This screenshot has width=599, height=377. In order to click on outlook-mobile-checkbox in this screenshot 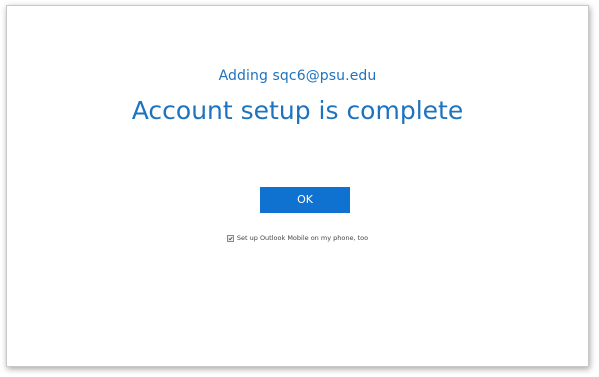, I will do `click(230, 238)`.